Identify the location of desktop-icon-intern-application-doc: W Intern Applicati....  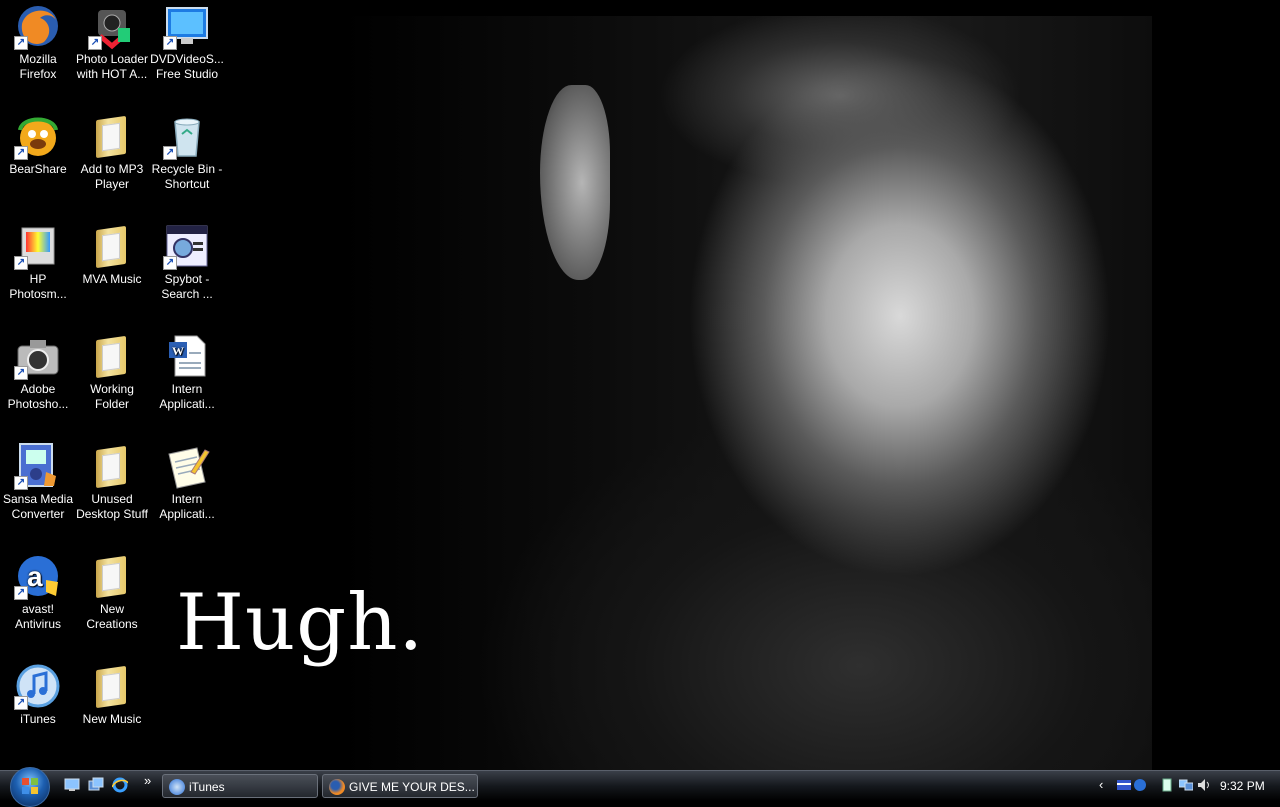
(187, 372).